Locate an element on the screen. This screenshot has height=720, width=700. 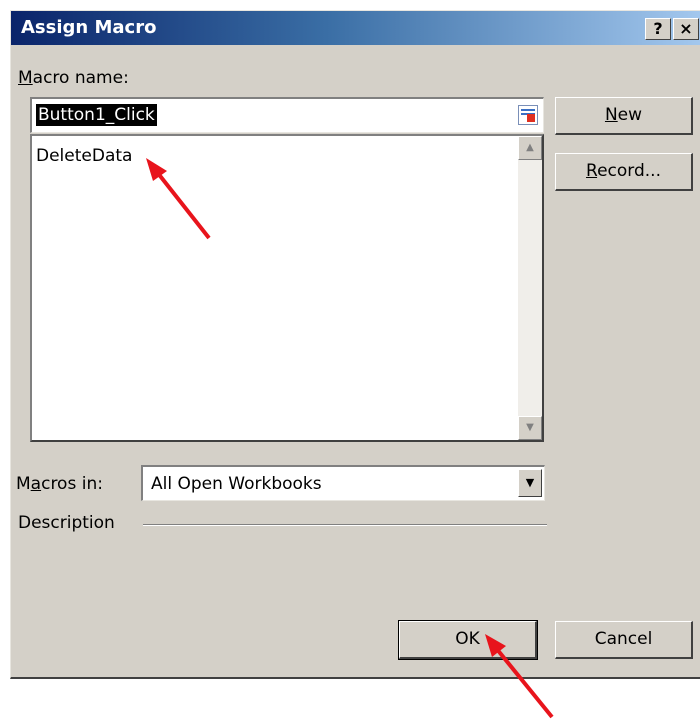
annotation-arrow-to-ok-button is located at coordinates (519, 676).